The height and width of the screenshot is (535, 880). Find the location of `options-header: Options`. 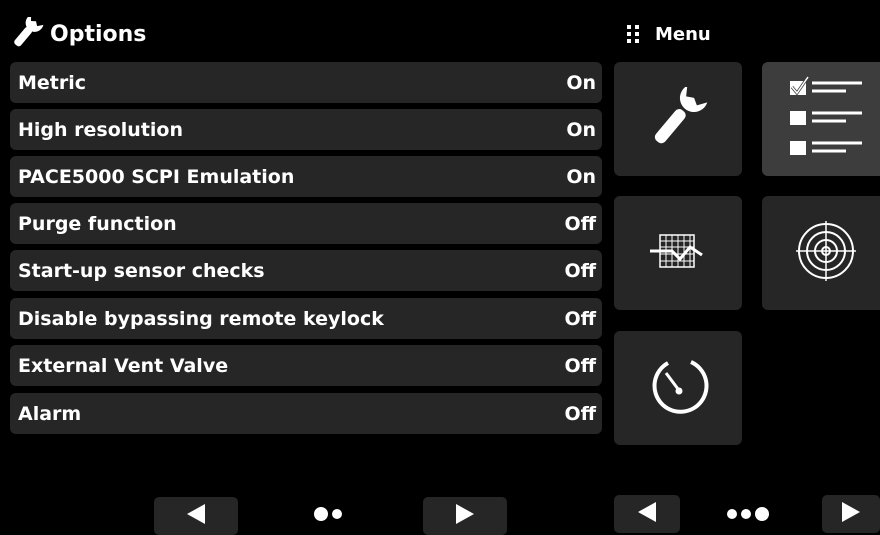

options-header: Options is located at coordinates (78, 34).